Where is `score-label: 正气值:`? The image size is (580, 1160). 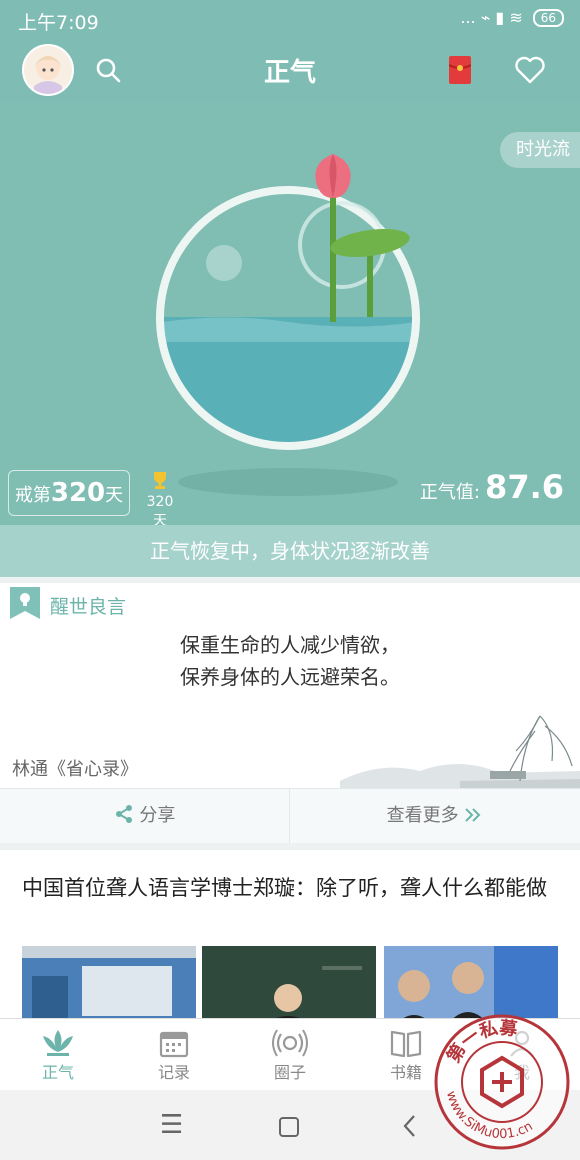 score-label: 正气值: is located at coordinates (449, 492).